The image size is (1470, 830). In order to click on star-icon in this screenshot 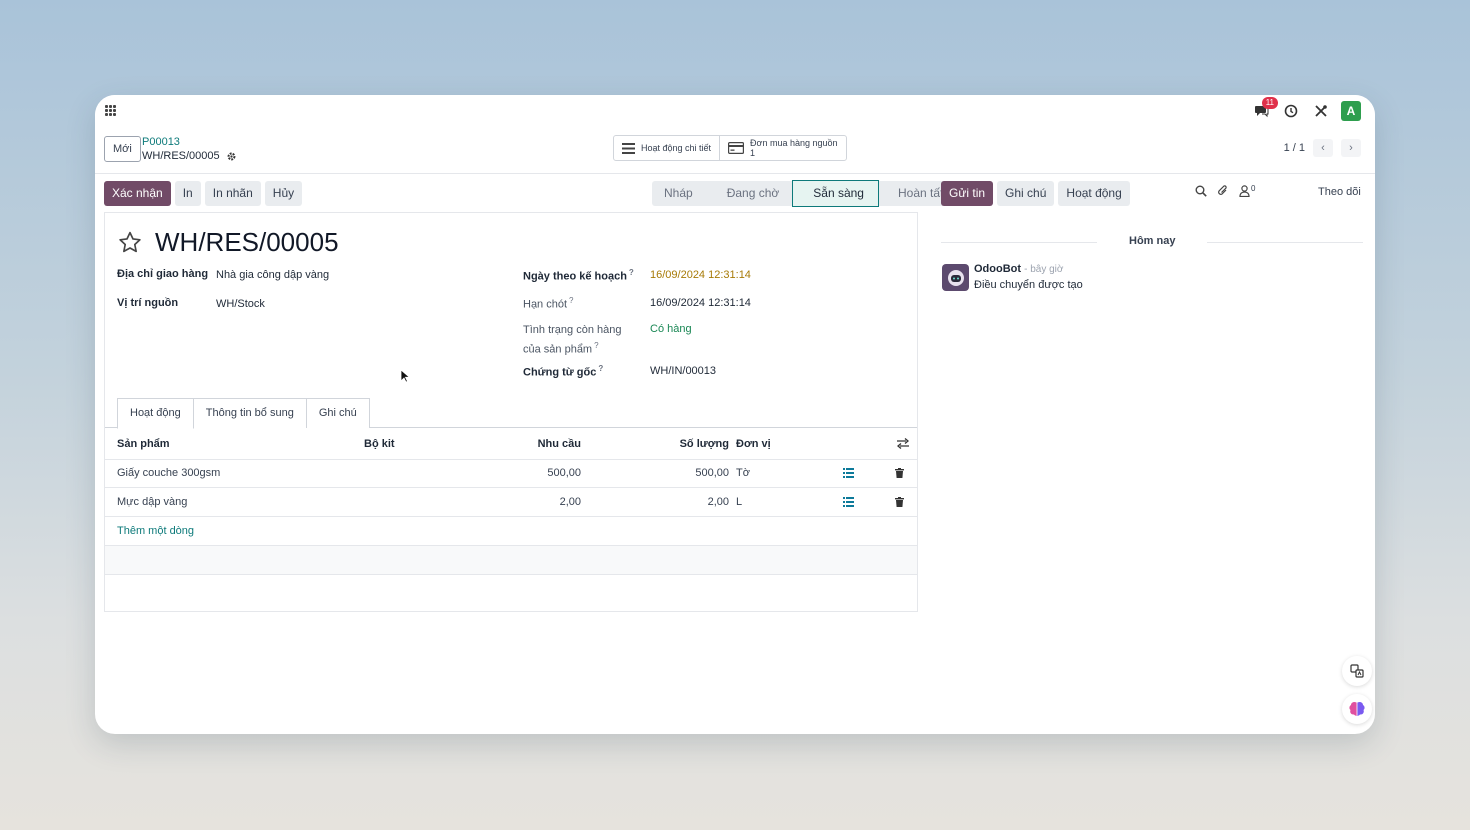, I will do `click(130, 242)`.